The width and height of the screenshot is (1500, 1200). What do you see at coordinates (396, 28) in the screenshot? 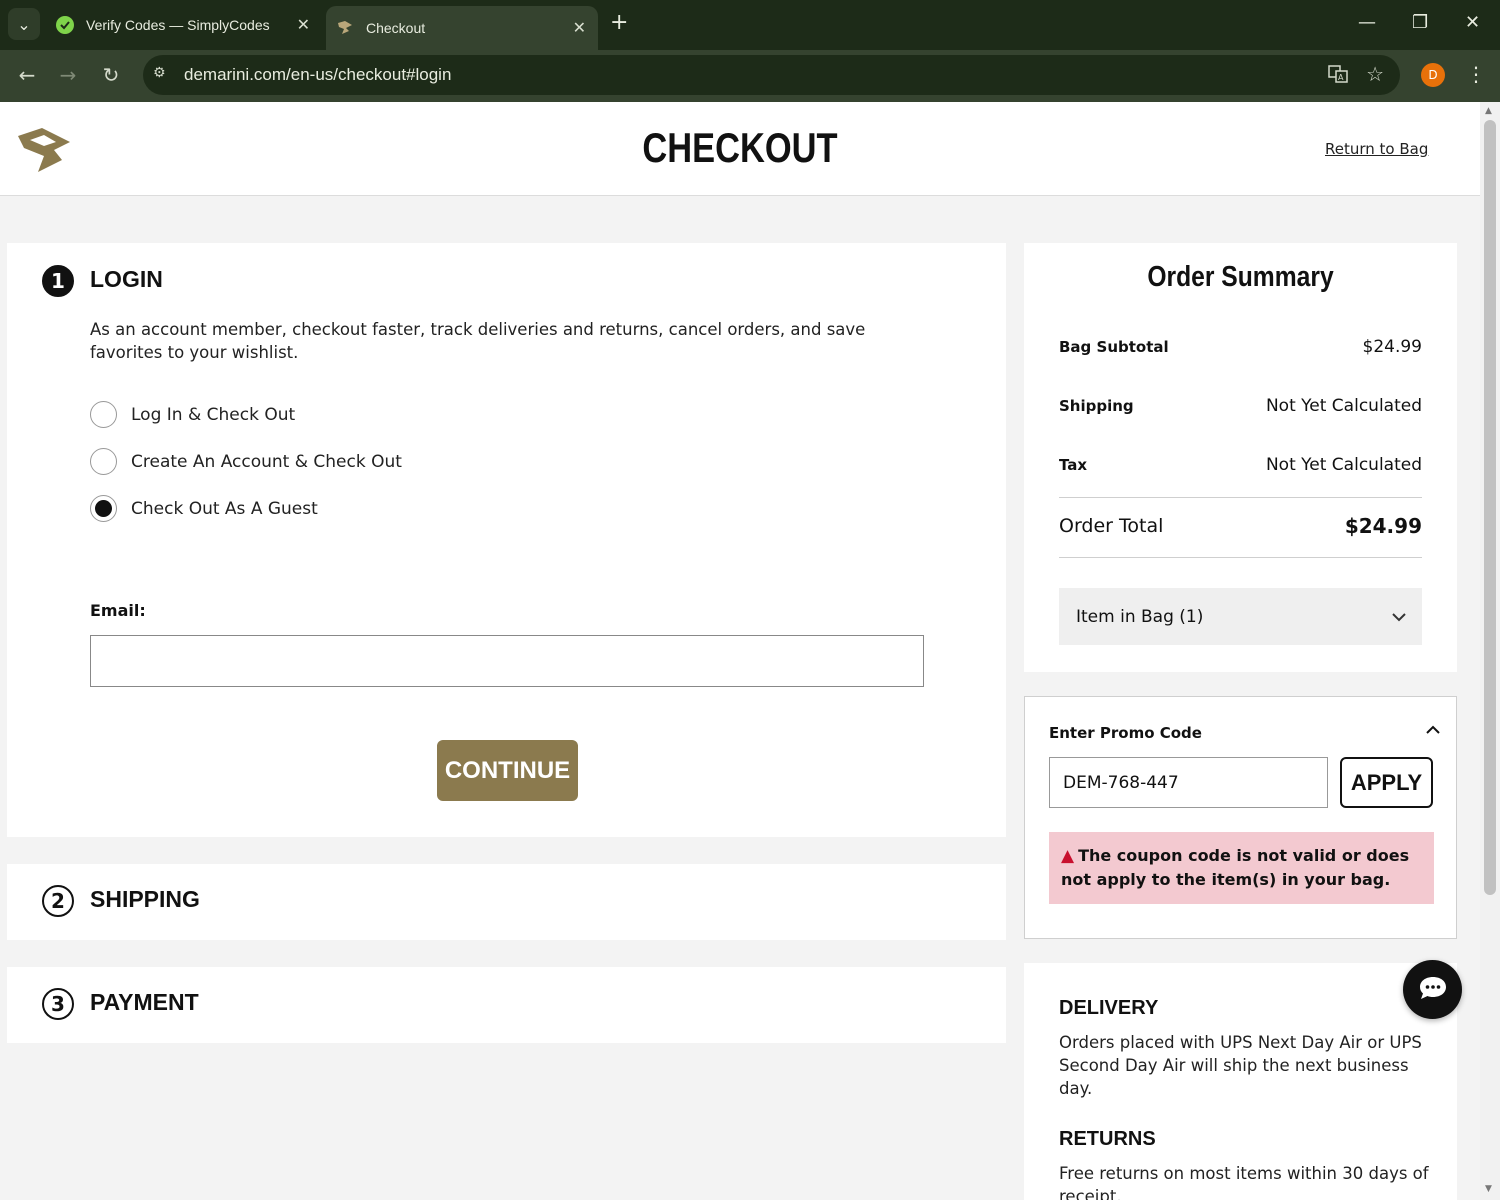
I see `tab-title: Checkout` at bounding box center [396, 28].